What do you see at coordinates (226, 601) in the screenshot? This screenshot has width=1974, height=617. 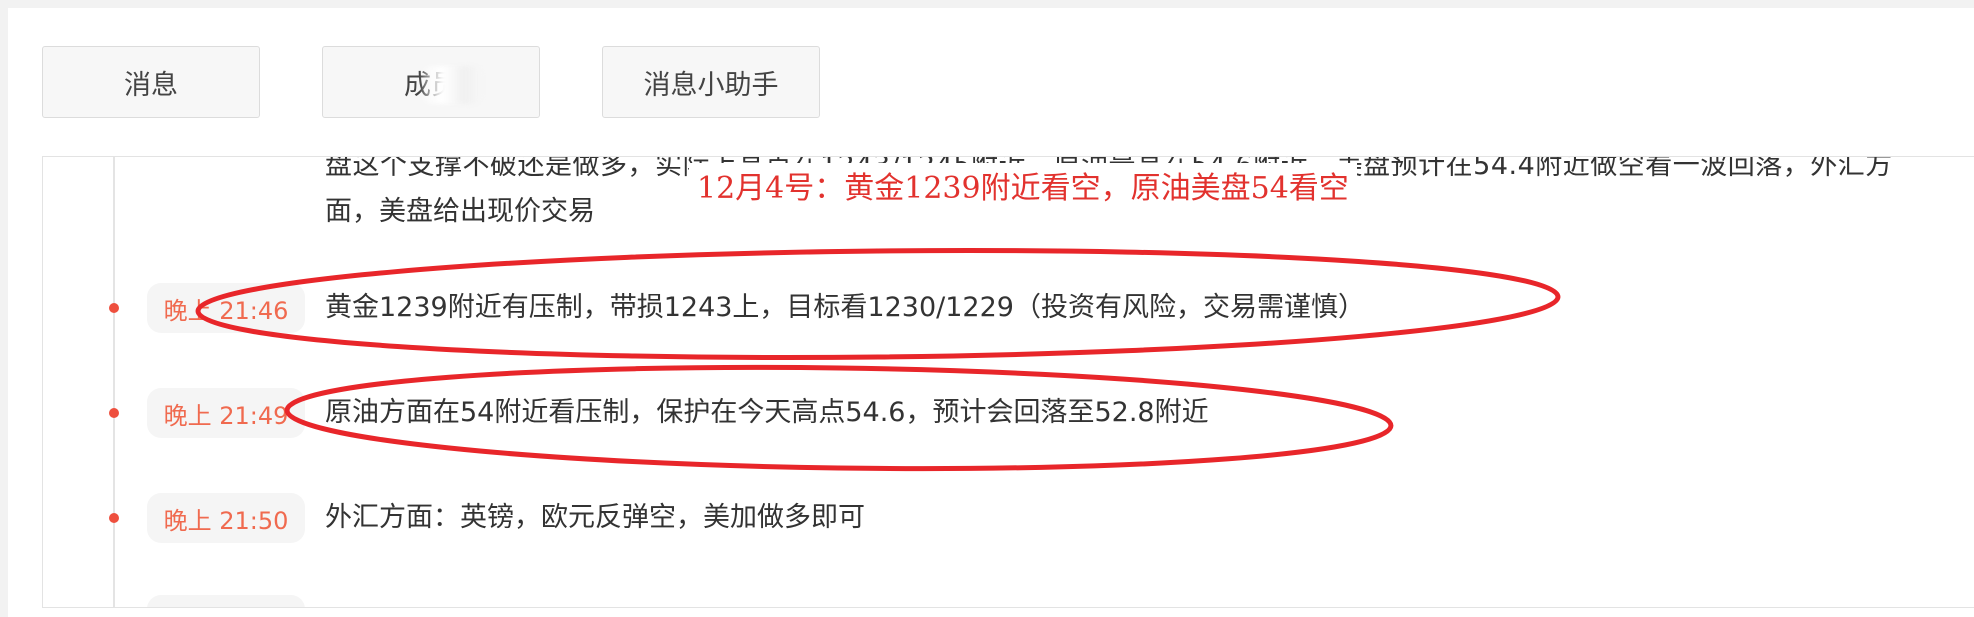 I see `time-badge-partial` at bounding box center [226, 601].